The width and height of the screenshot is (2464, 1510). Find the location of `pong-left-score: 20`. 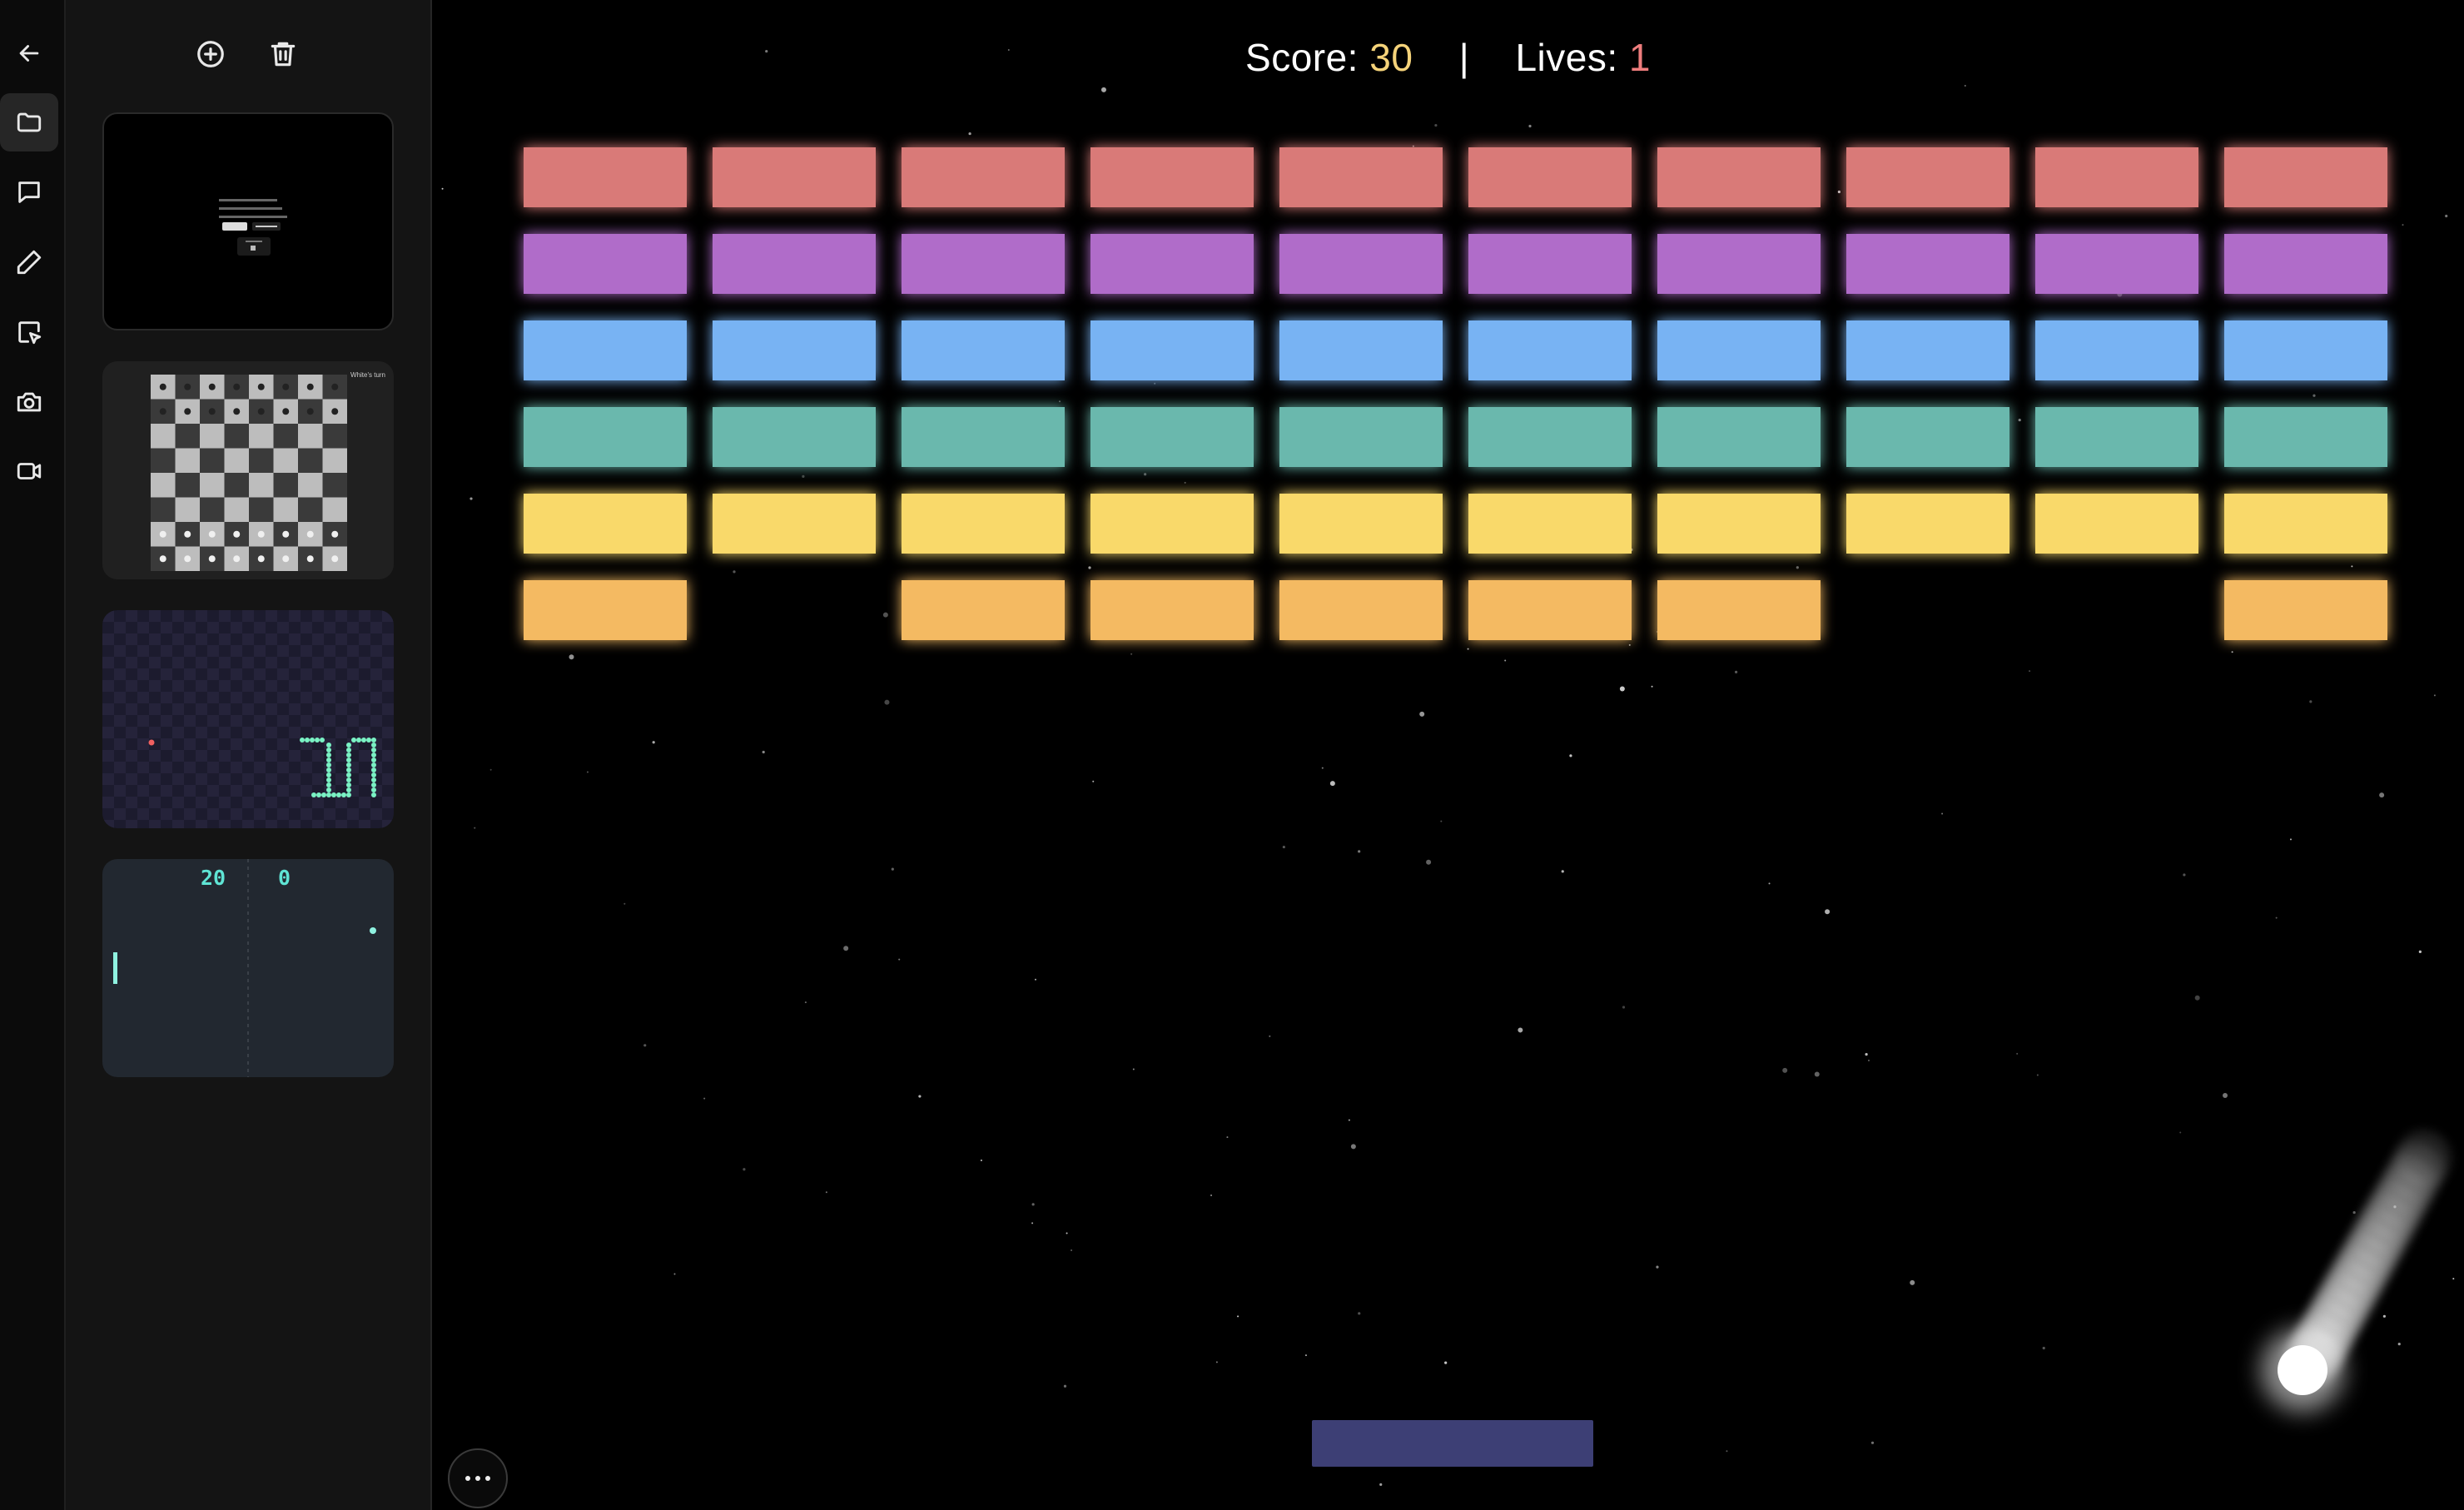

pong-left-score: 20 is located at coordinates (214, 878).